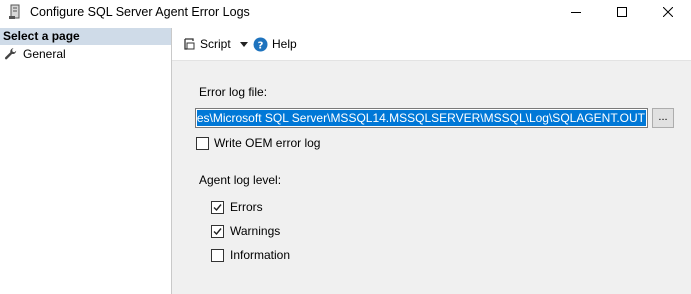  I want to click on script-button: Script, so click(215, 44).